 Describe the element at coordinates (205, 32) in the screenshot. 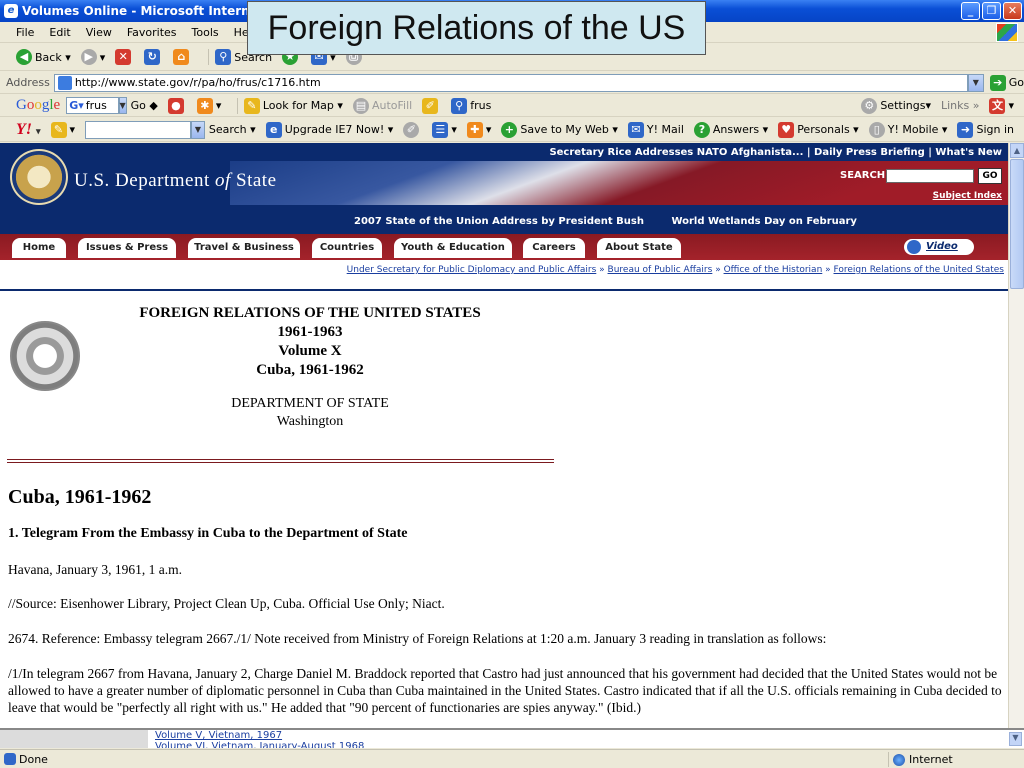

I see `menu-tools: Tools` at that location.